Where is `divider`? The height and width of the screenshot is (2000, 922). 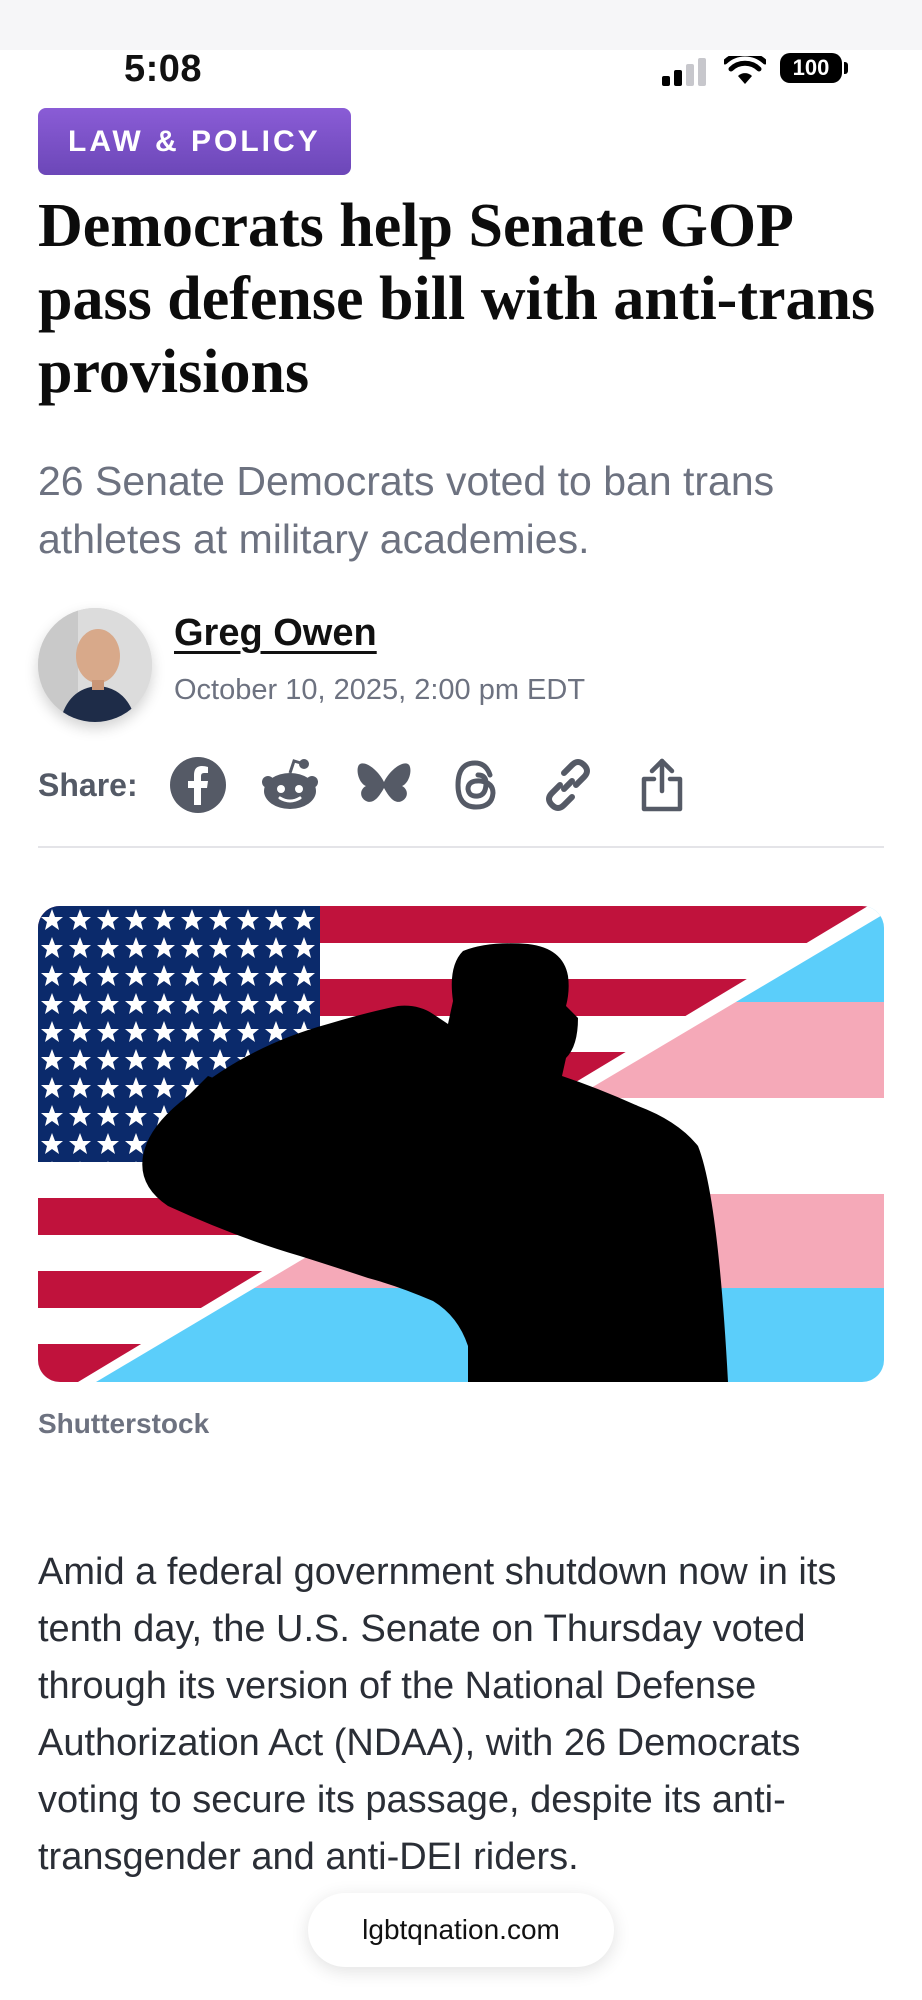
divider is located at coordinates (461, 847).